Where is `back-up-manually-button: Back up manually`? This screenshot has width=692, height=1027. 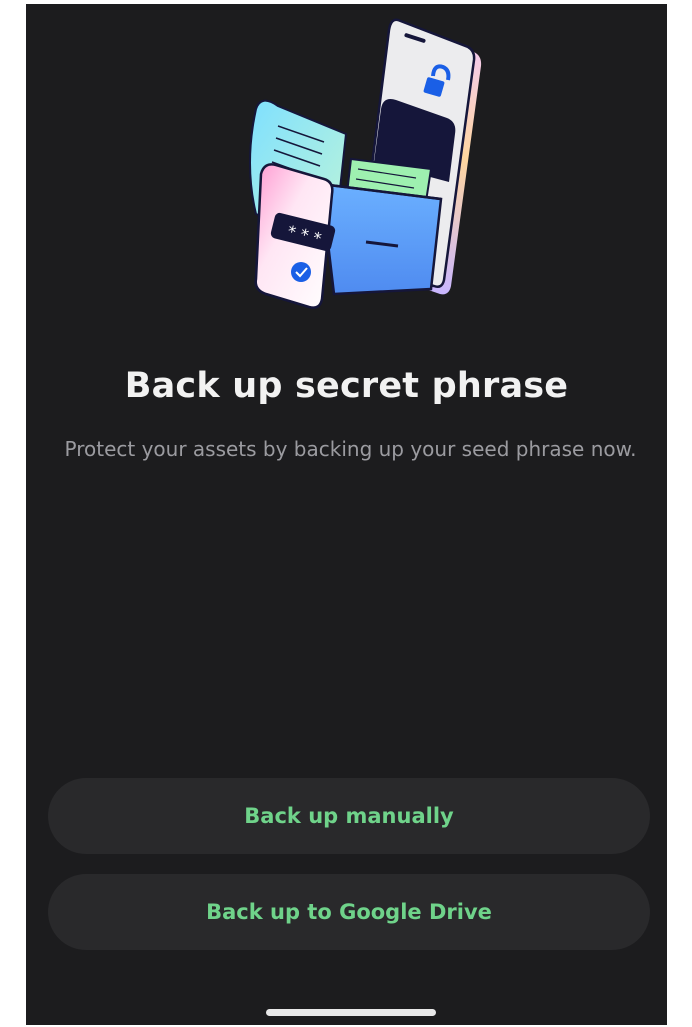
back-up-manually-button: Back up manually is located at coordinates (349, 816).